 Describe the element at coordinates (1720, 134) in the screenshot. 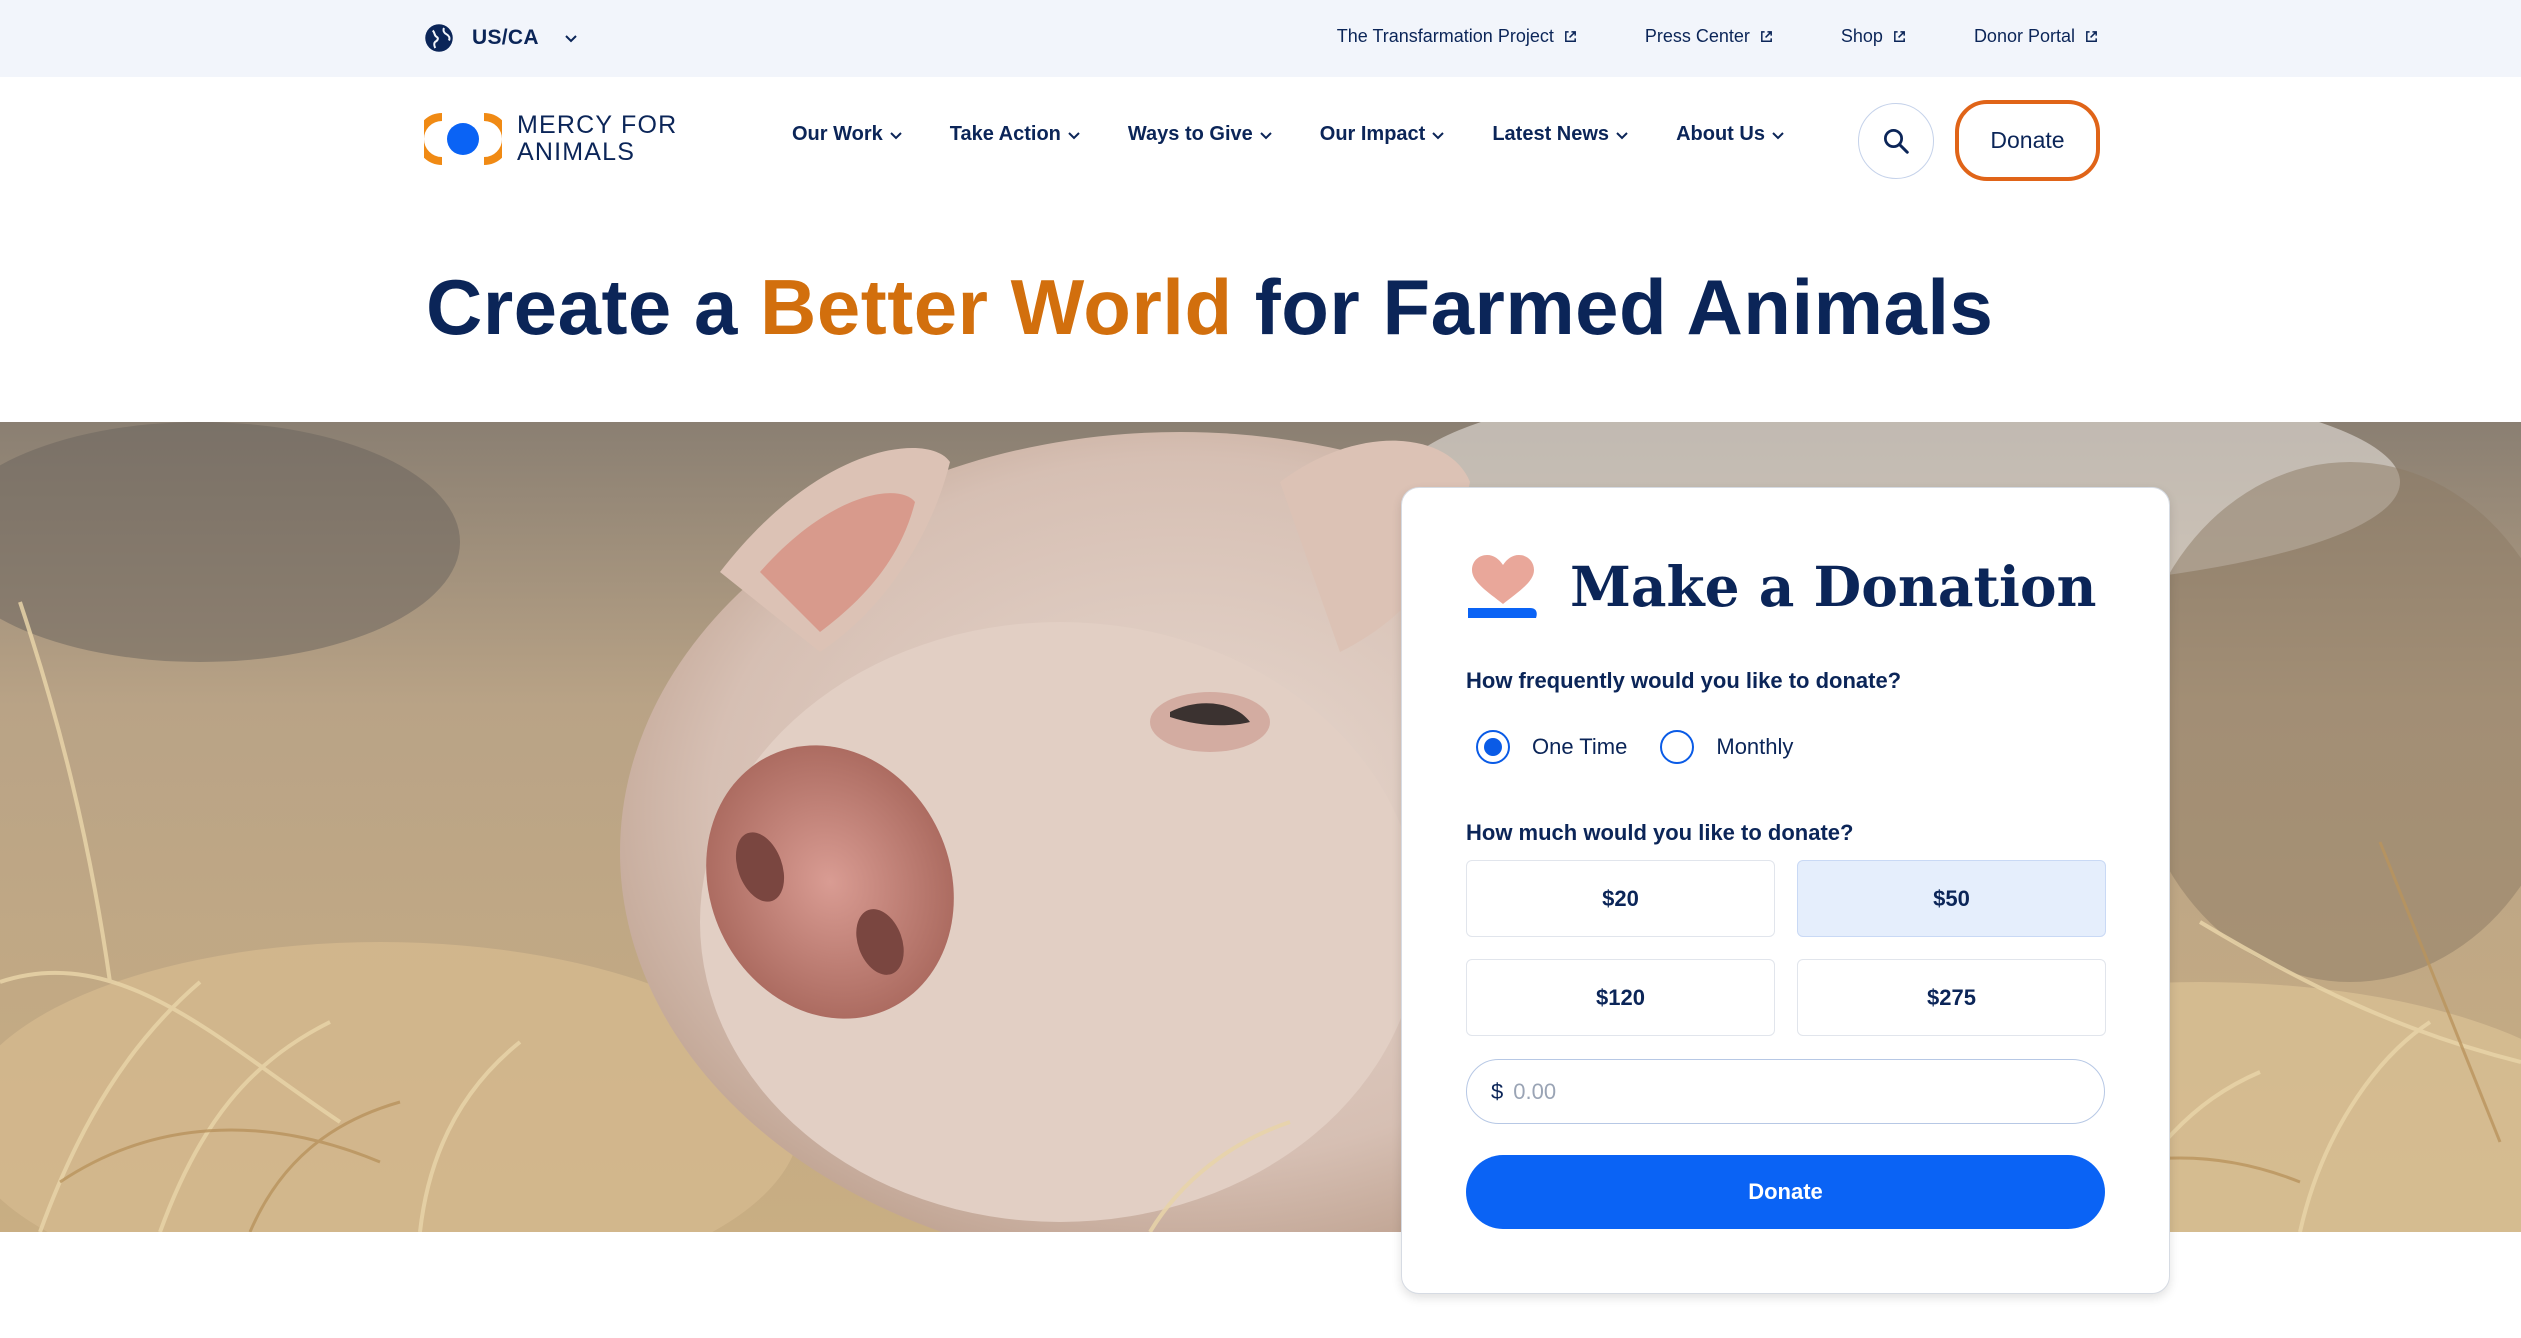

I see `nav-label: About Us` at that location.